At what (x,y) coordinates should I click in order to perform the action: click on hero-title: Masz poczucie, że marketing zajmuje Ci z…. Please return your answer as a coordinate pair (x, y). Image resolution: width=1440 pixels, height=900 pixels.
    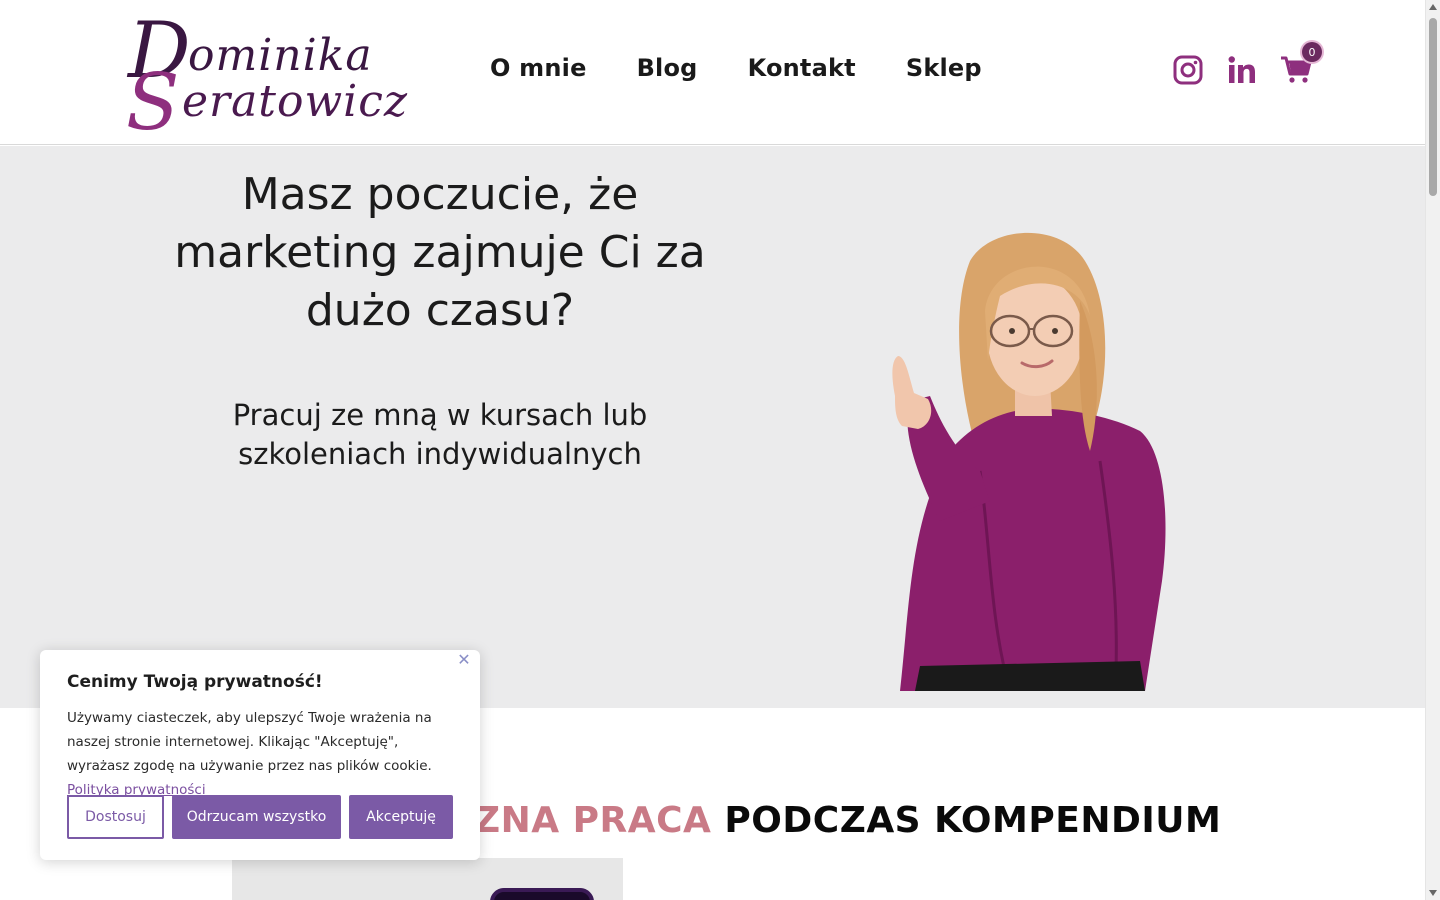
    Looking at the image, I should click on (440, 252).